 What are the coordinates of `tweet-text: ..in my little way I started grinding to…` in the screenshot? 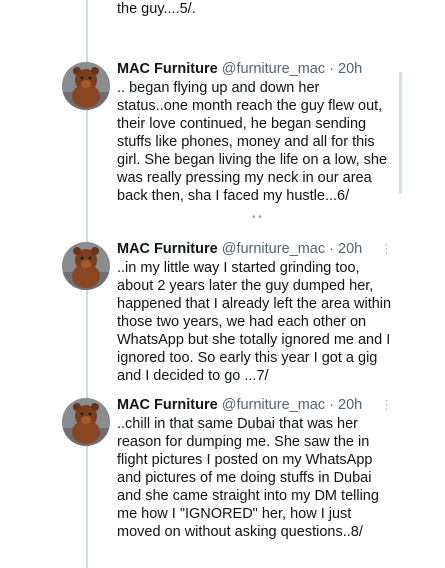 It's located at (254, 322).